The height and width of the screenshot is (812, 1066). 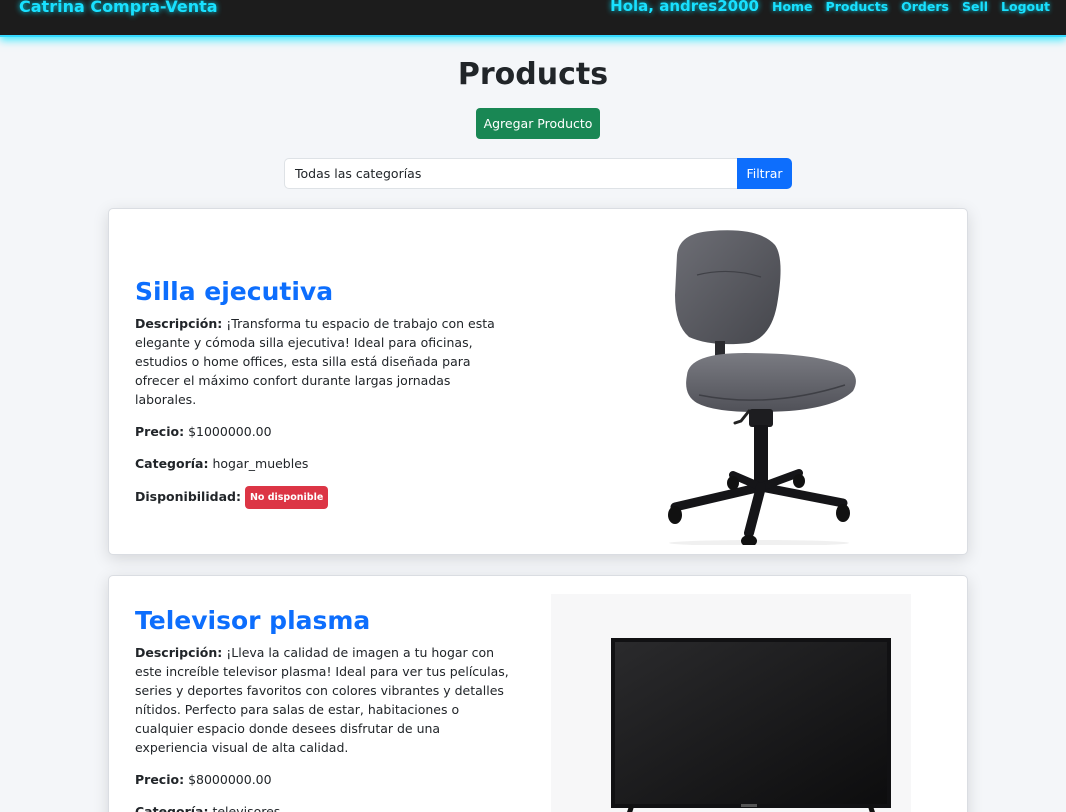 I want to click on product-title: Televisor plasma, so click(x=325, y=620).